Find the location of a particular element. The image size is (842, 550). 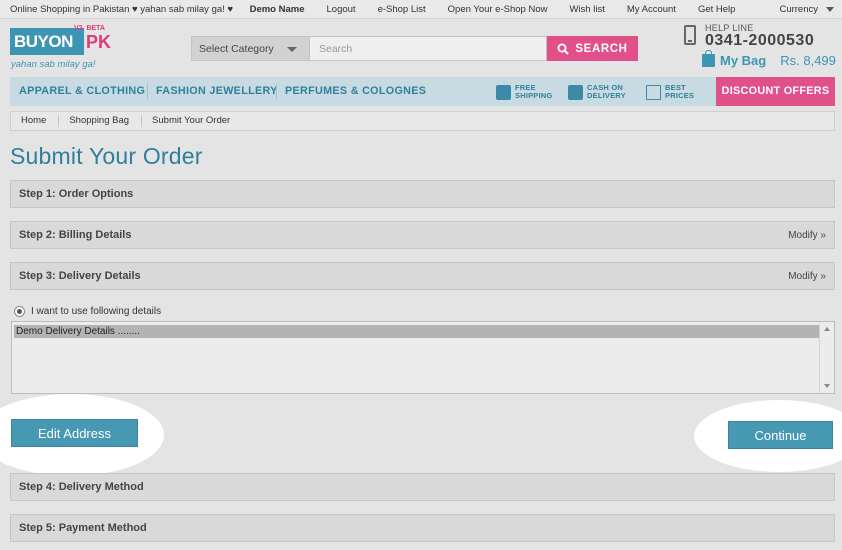

bag-total: Rs. 8,499 is located at coordinates (808, 60).